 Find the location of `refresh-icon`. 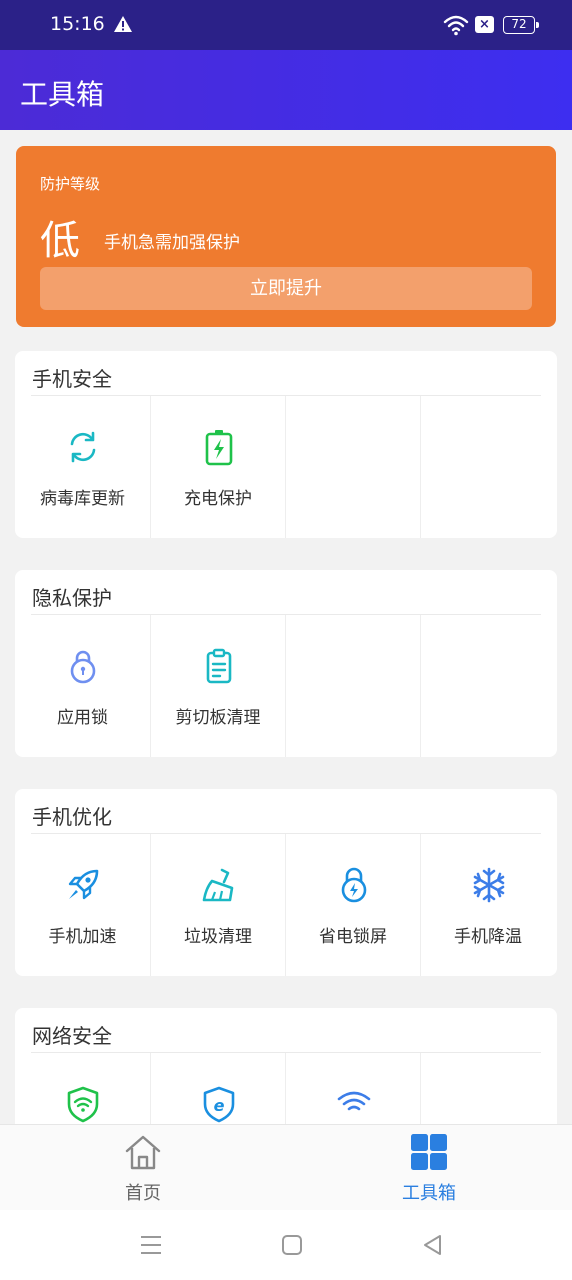

refresh-icon is located at coordinates (83, 447).